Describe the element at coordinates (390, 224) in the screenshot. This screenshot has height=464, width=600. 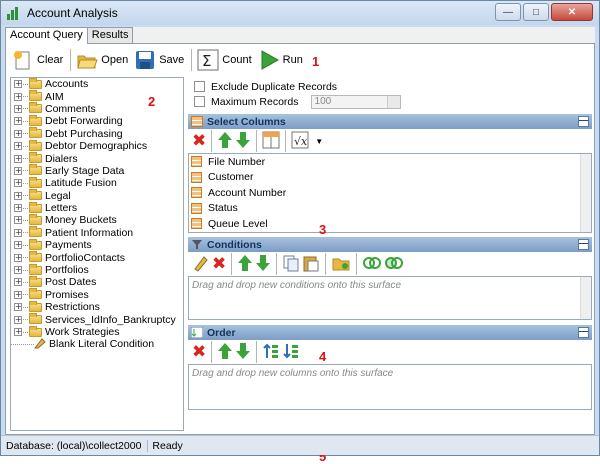
I see `column-list-item: Queue Level` at that location.